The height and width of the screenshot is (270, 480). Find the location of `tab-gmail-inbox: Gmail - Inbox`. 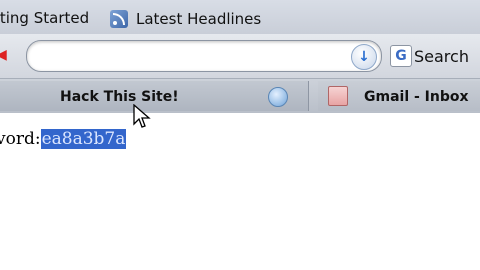

tab-gmail-inbox: Gmail - Inbox is located at coordinates (399, 96).